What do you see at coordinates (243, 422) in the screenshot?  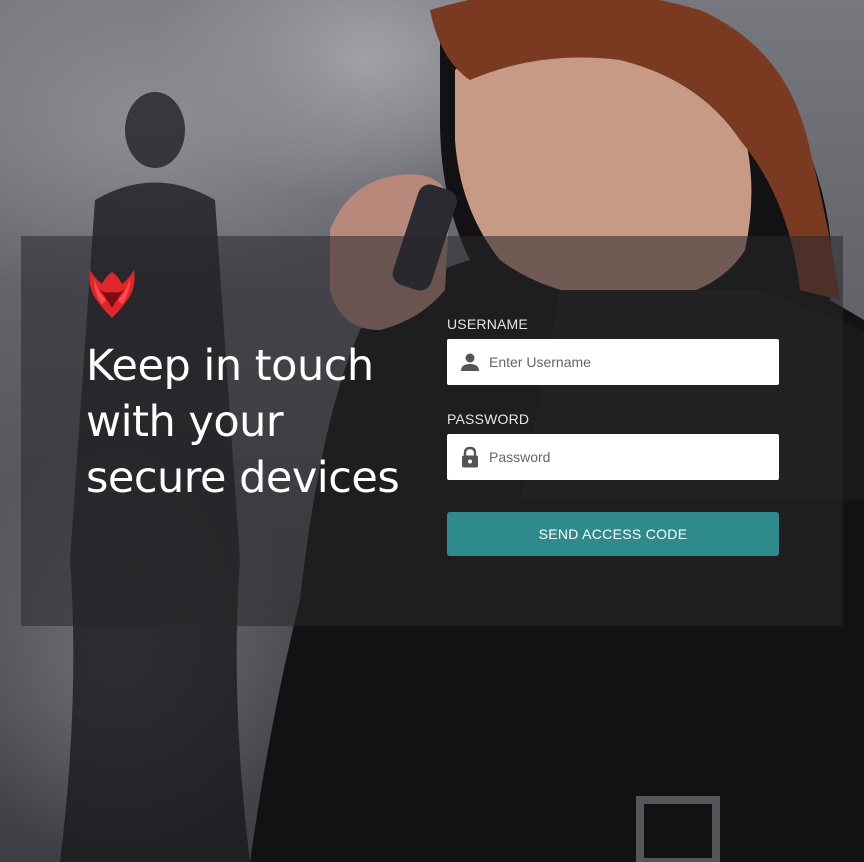 I see `hero-headline: Keep in touch with your secure devices` at bounding box center [243, 422].